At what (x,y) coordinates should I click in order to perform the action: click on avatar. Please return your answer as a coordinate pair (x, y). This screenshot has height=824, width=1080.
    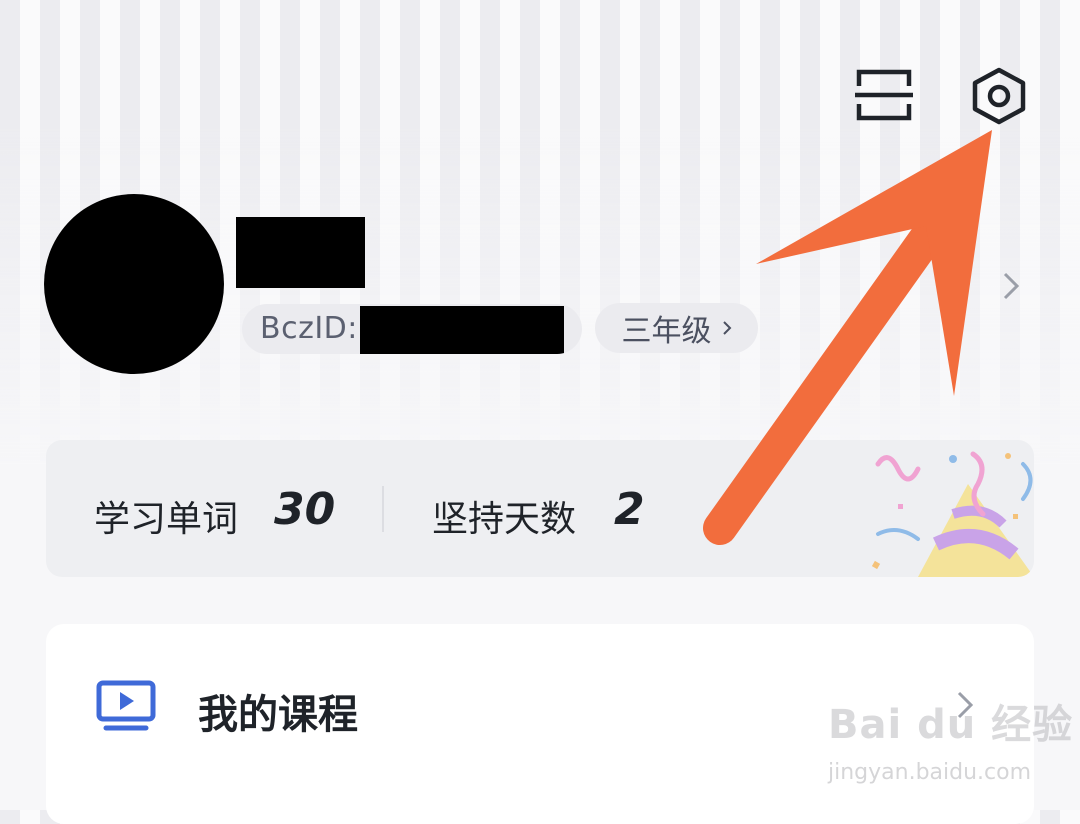
    Looking at the image, I should click on (134, 284).